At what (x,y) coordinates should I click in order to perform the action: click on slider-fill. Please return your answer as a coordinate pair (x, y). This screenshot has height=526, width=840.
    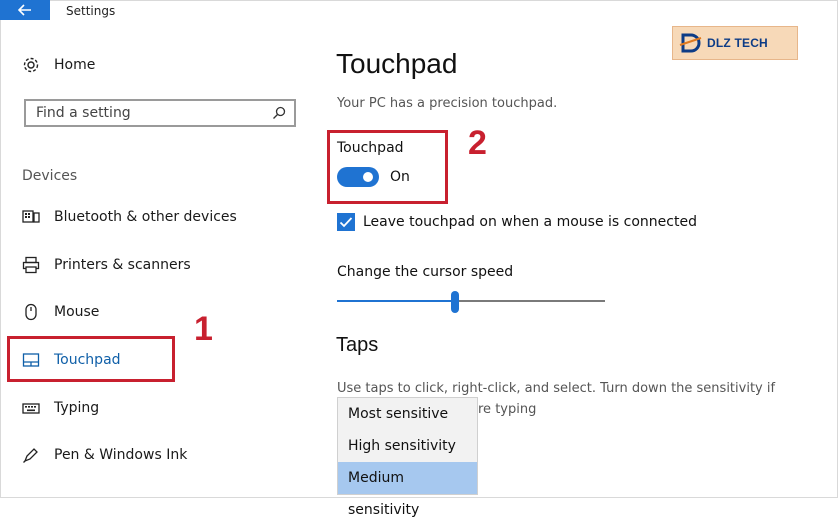
    Looking at the image, I should click on (396, 301).